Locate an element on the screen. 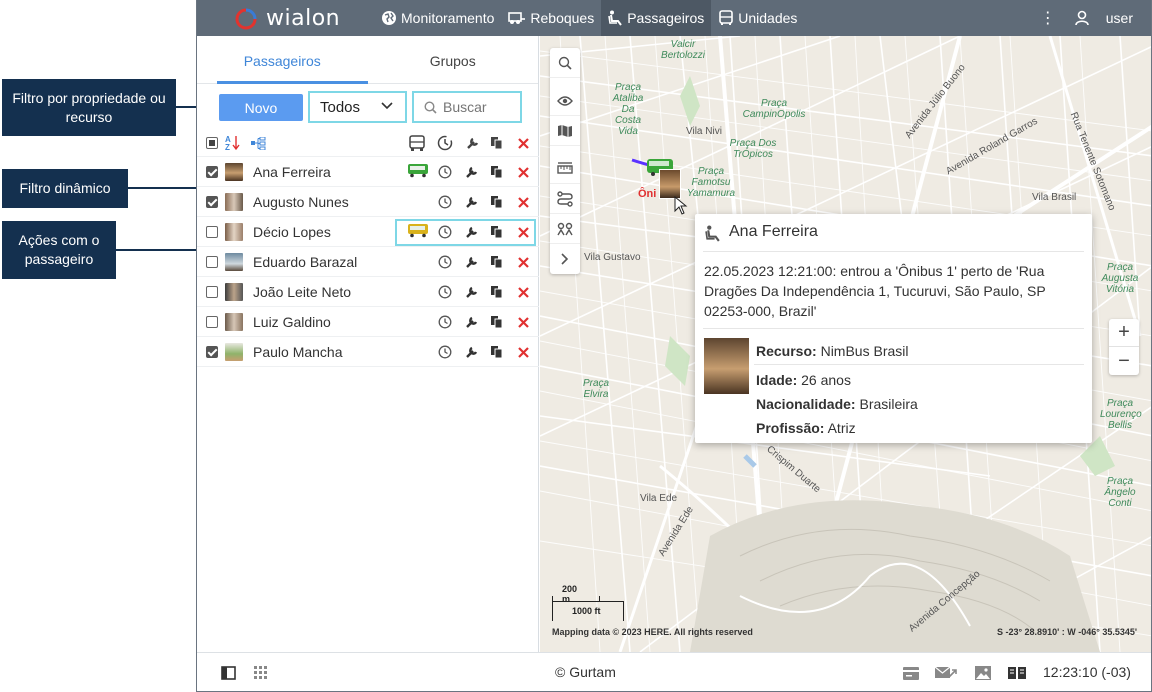 Image resolution: width=1152 pixels, height=692 pixels. passenger-row: Décio Lopes is located at coordinates (368, 232).